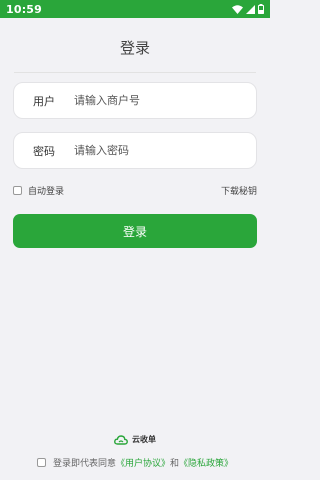 The width and height of the screenshot is (320, 480). I want to click on title-divider, so click(135, 72).